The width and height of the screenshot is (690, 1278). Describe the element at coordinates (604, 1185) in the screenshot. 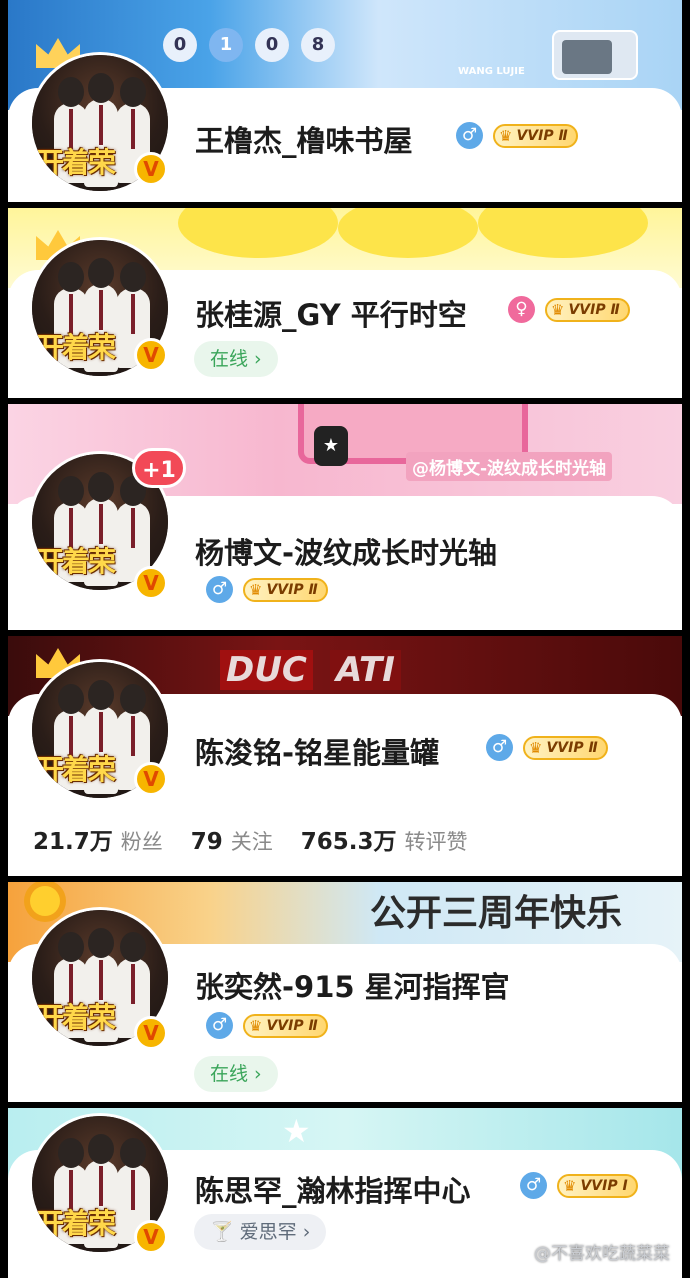

I see `vvip-label: VVIP Ⅰ` at that location.